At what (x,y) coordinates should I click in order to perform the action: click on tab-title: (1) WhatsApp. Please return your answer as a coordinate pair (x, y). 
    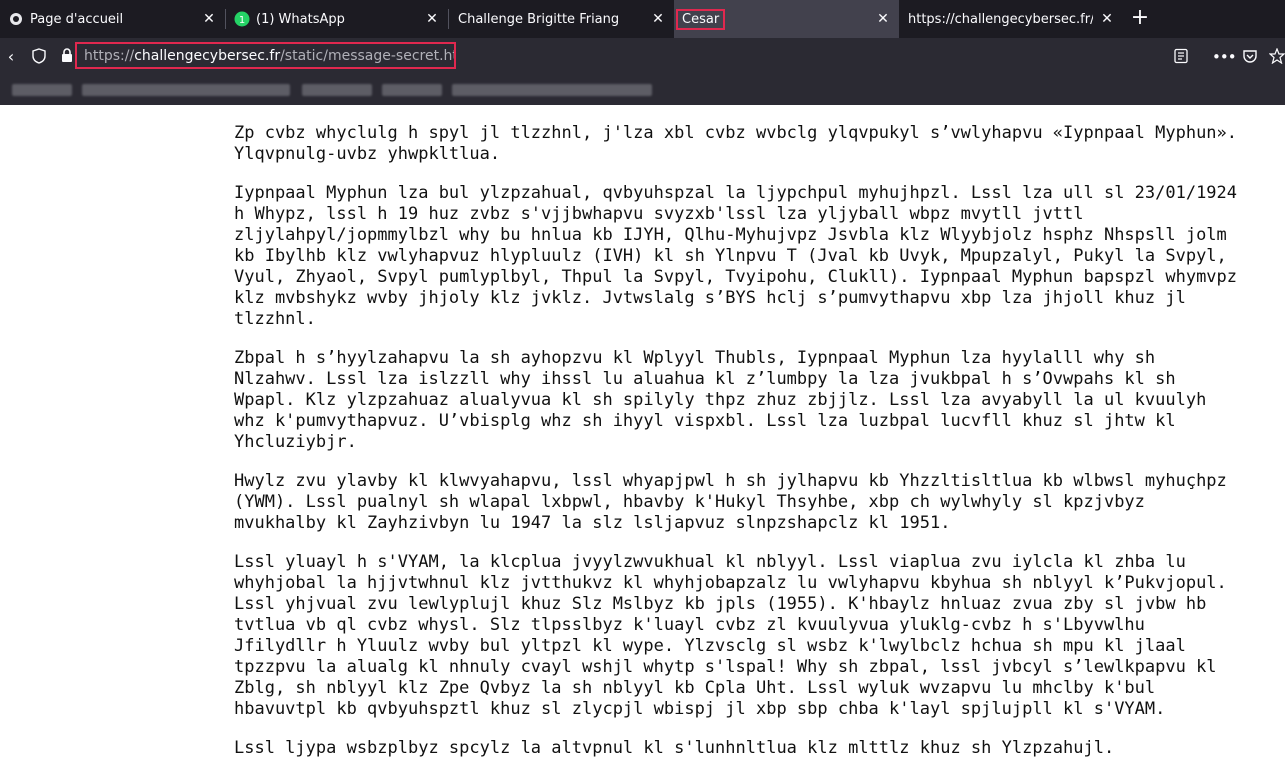
    Looking at the image, I should click on (300, 19).